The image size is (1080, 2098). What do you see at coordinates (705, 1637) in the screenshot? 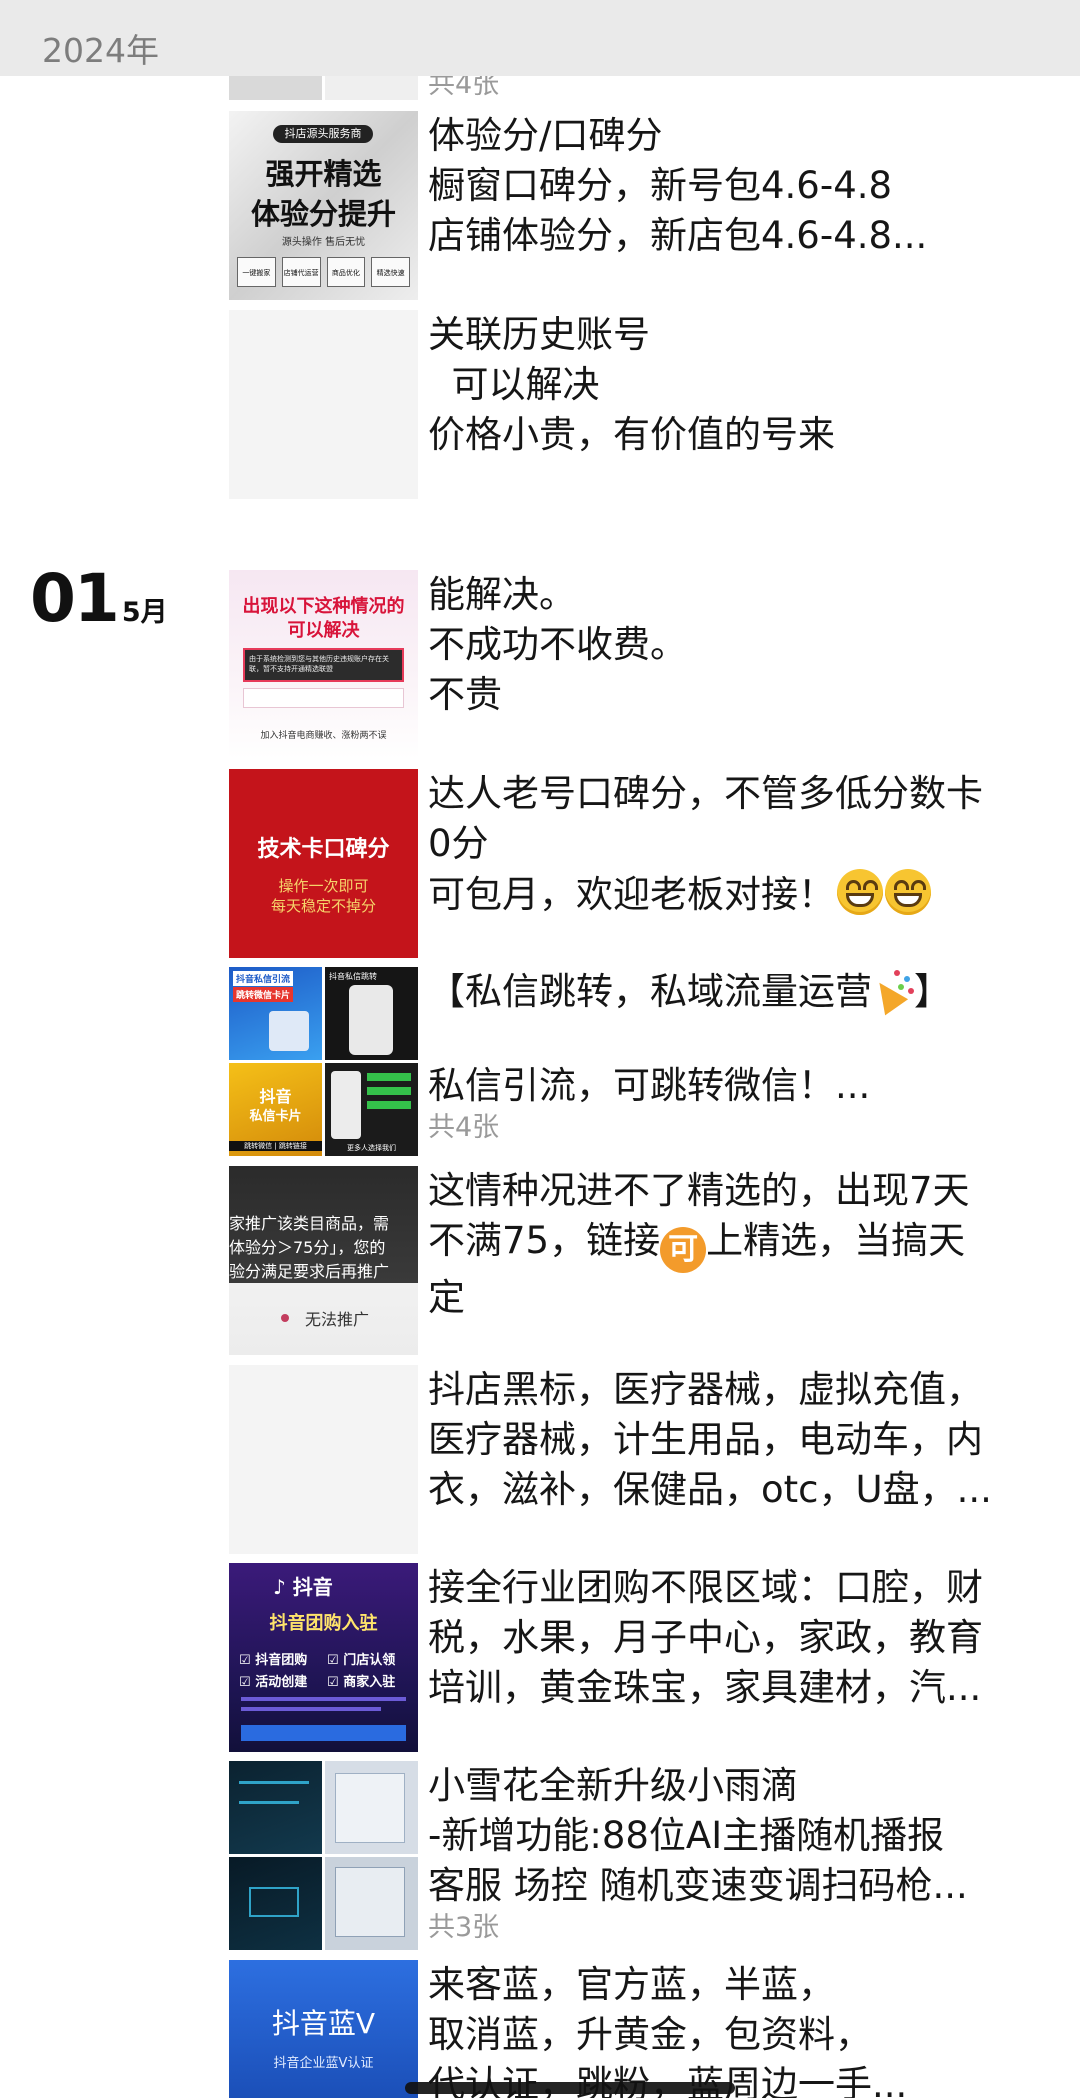
I see `post-text-line: 税，水果，月子中心，家政，教育` at bounding box center [705, 1637].